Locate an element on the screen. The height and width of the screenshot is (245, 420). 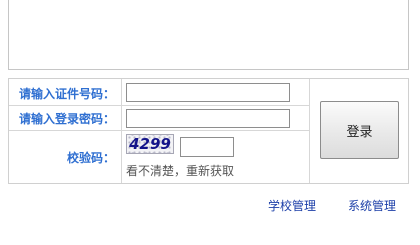
captcha-label-cell: 校验码： is located at coordinates (65, 157).